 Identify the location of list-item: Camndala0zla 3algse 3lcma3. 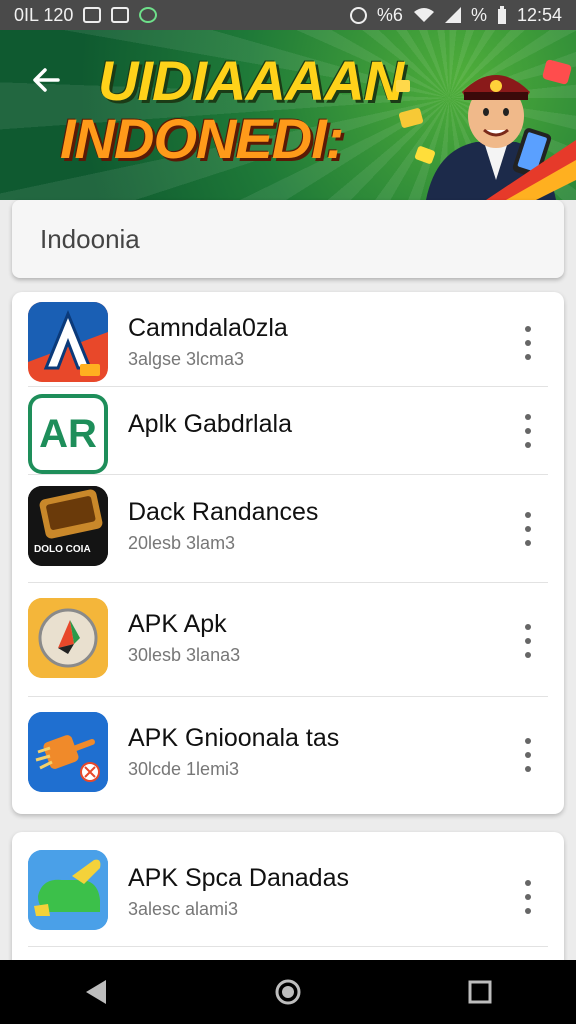
(288, 343).